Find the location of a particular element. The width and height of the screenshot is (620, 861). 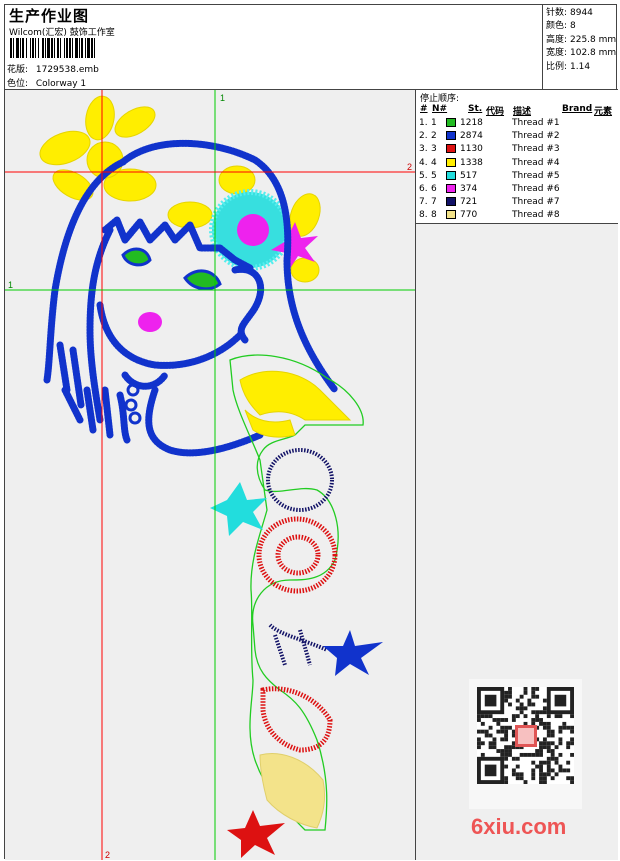

thread-row: 1. 1 1218 Thread #1 is located at coordinates (517, 124).